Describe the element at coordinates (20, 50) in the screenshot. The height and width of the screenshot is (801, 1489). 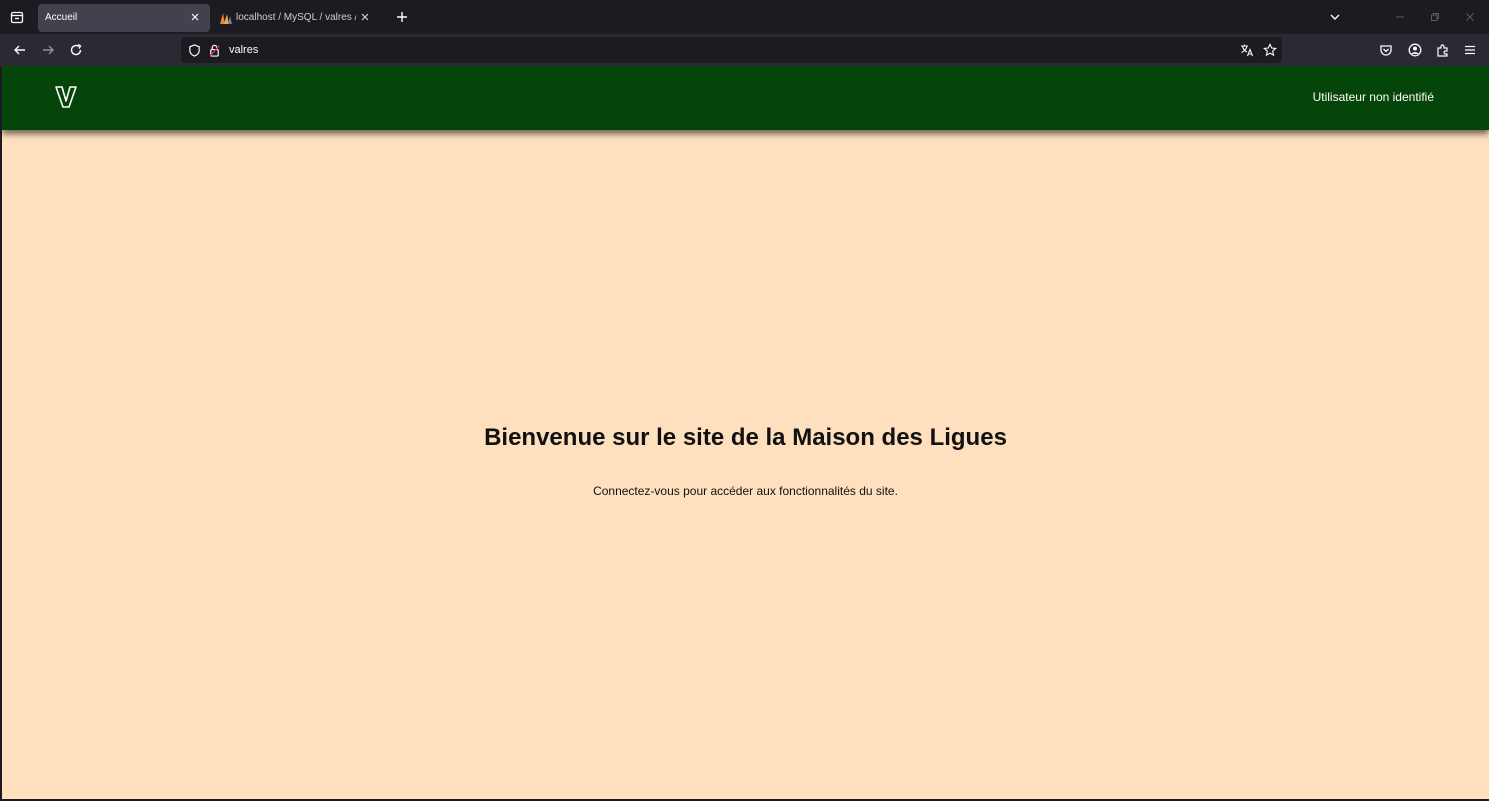
I see `back-arrow-icon` at that location.